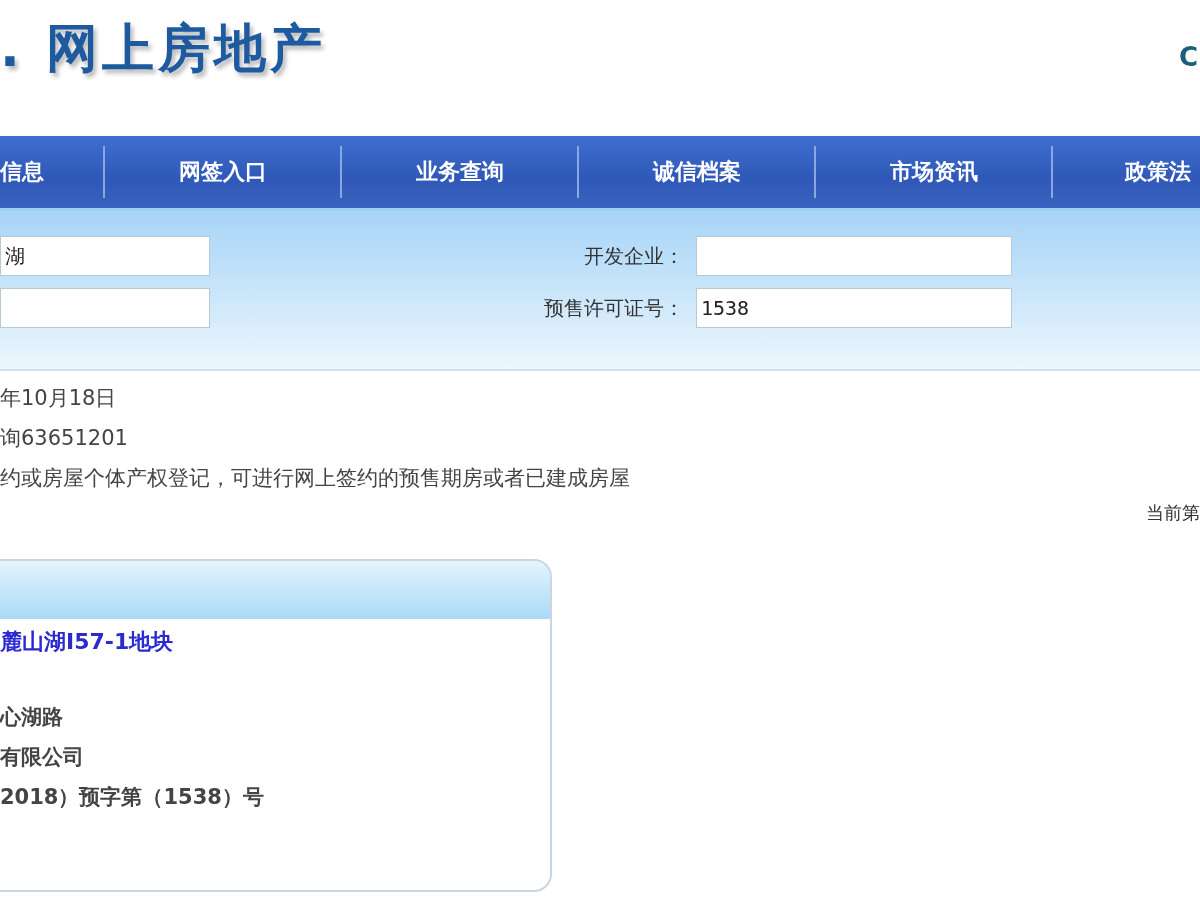 This screenshot has height=900, width=1200. Describe the element at coordinates (87, 641) in the screenshot. I see `project-link: 麓山湖I57-1地块` at that location.